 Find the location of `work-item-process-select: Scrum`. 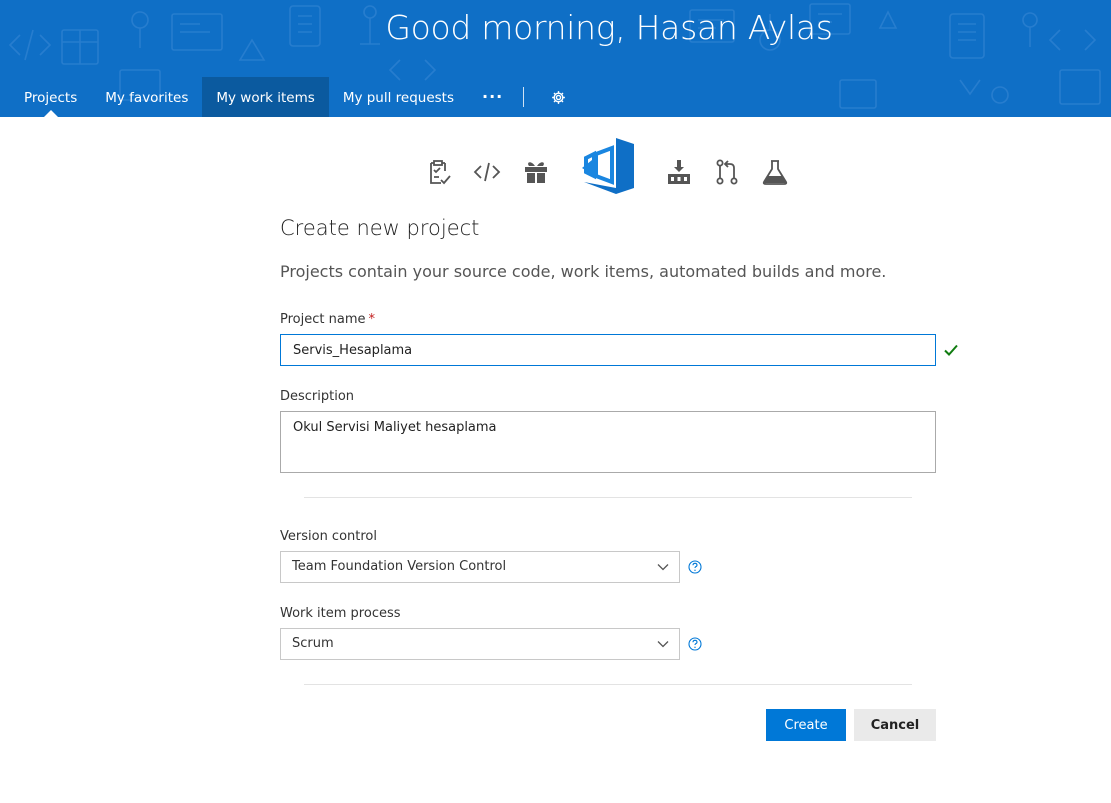

work-item-process-select: Scrum is located at coordinates (480, 644).